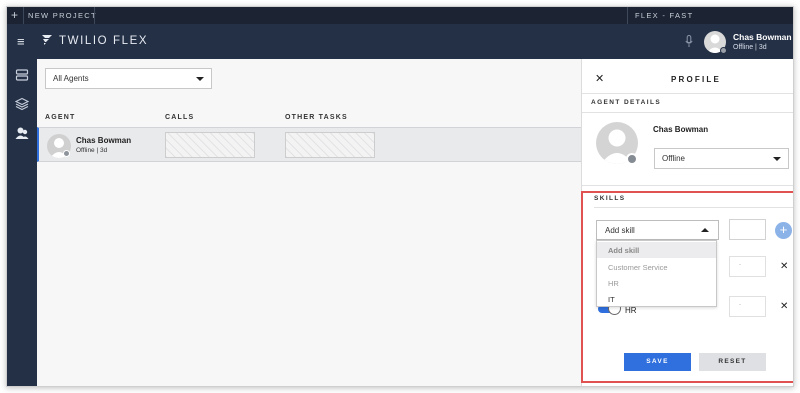 This screenshot has width=800, height=393. I want to click on skills-heading: SKILLS, so click(610, 198).